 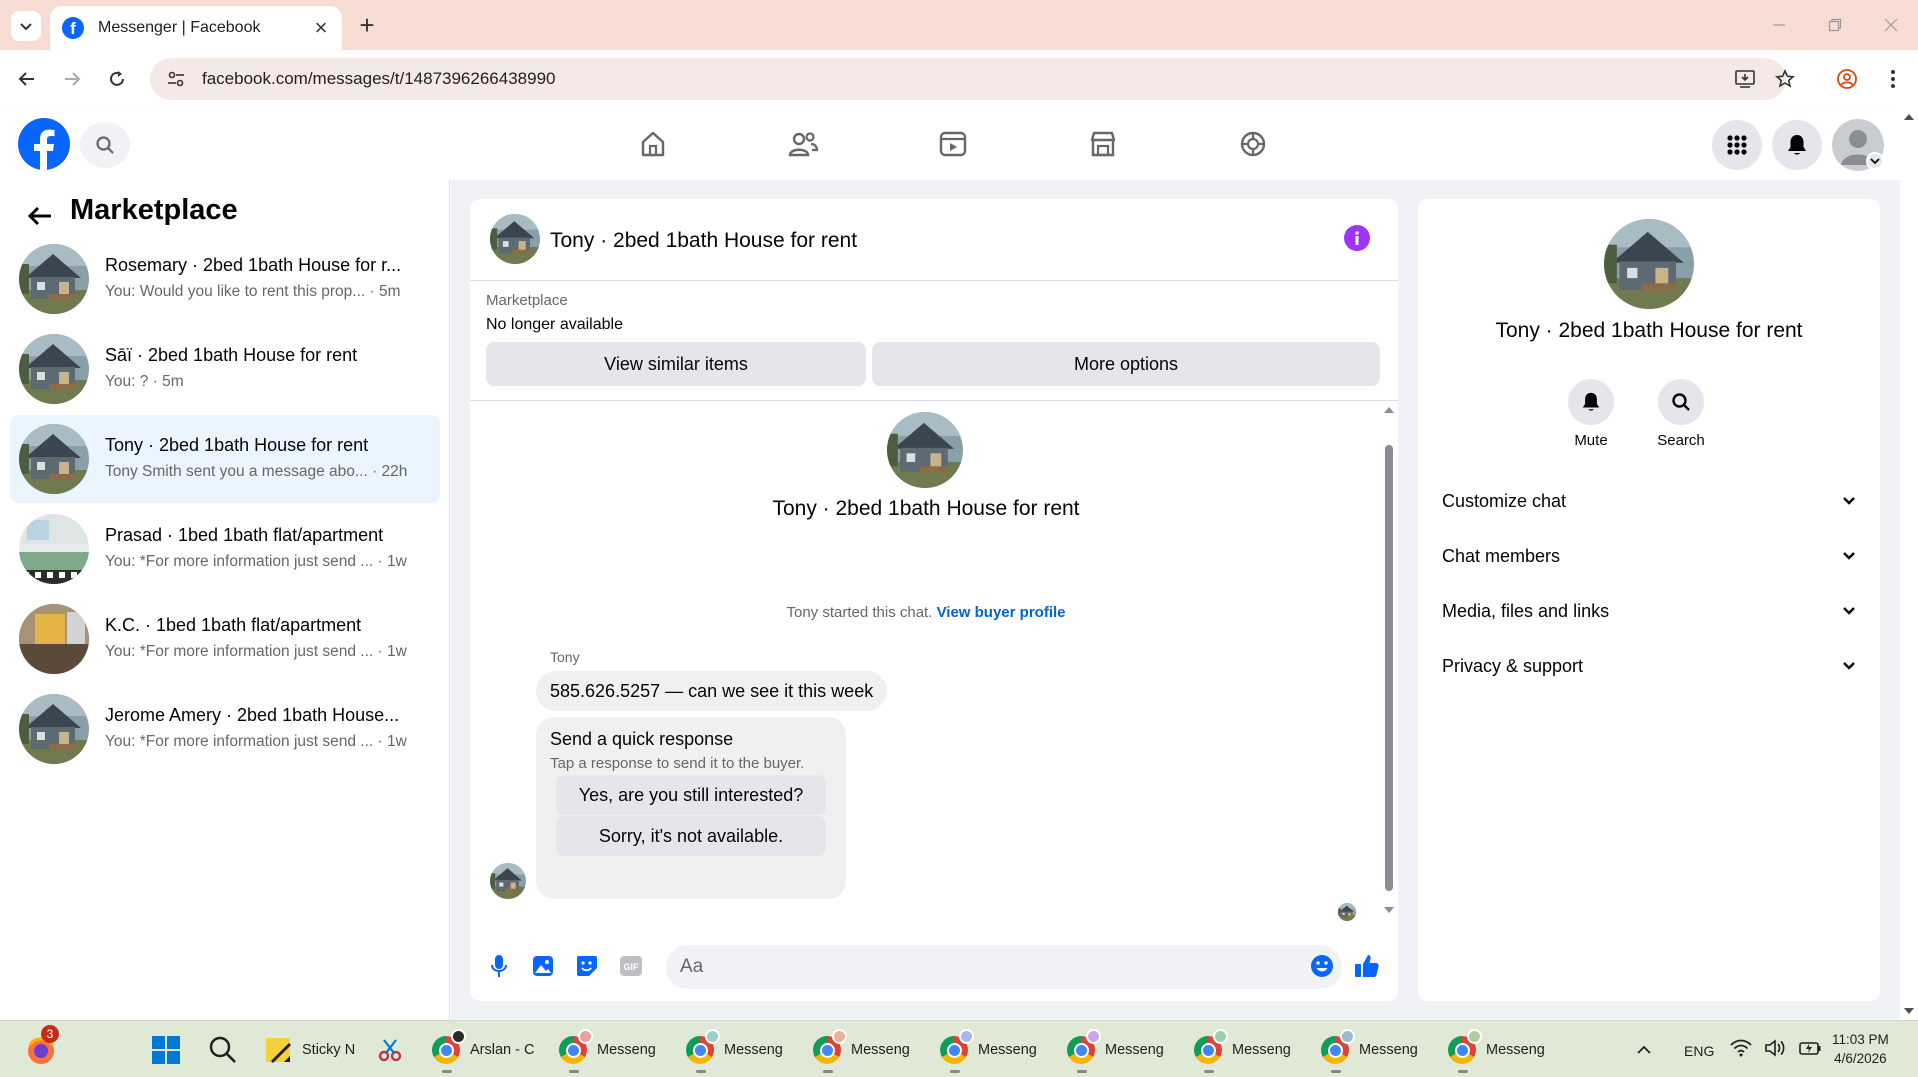 I want to click on clock: 11:03 PM 4/6/2026, so click(x=1860, y=1049).